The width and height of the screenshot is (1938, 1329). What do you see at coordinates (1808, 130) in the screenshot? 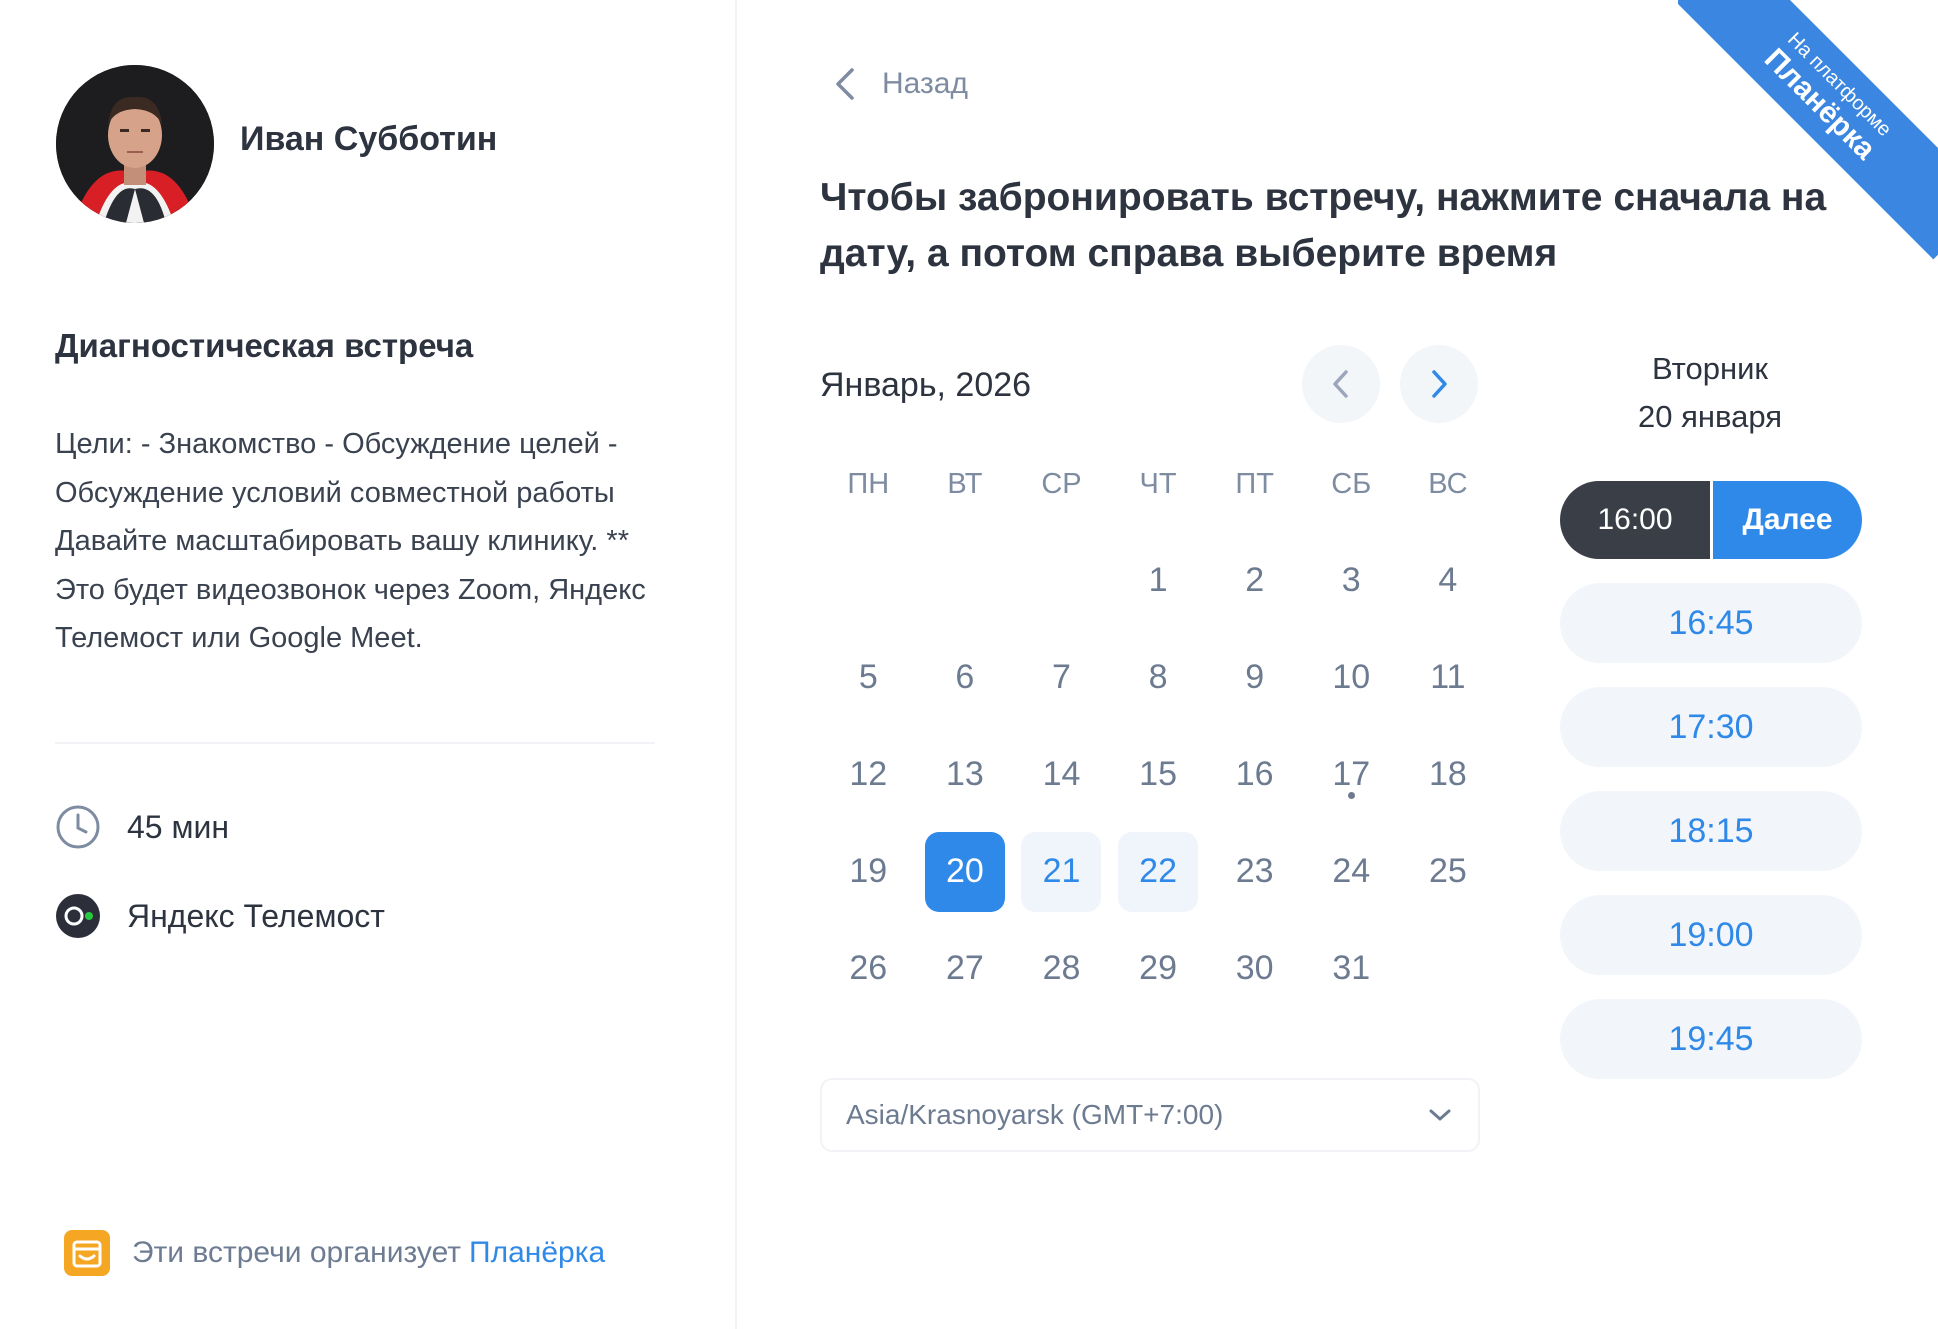
I see `platform-ribbon: На платформе Планёрка` at bounding box center [1808, 130].